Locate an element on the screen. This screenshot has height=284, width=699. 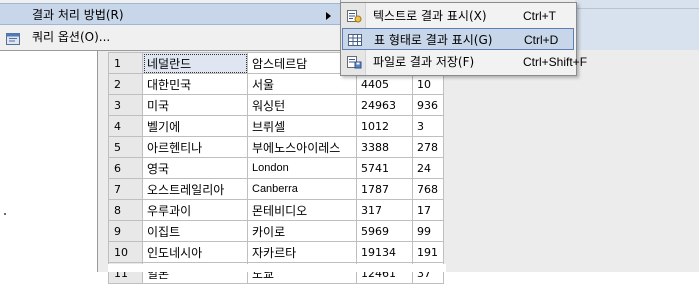
menu-item-label: 표 형태로 결과 표시(G) is located at coordinates (433, 40).